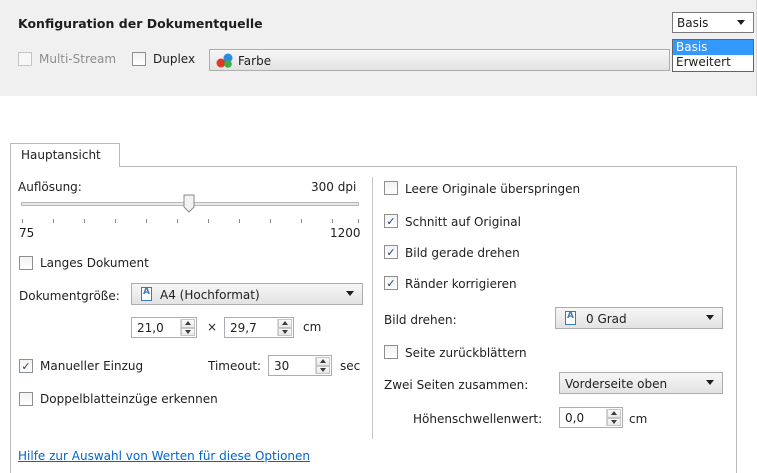 This screenshot has width=757, height=473. I want to click on duplex-checkbox, so click(139, 59).